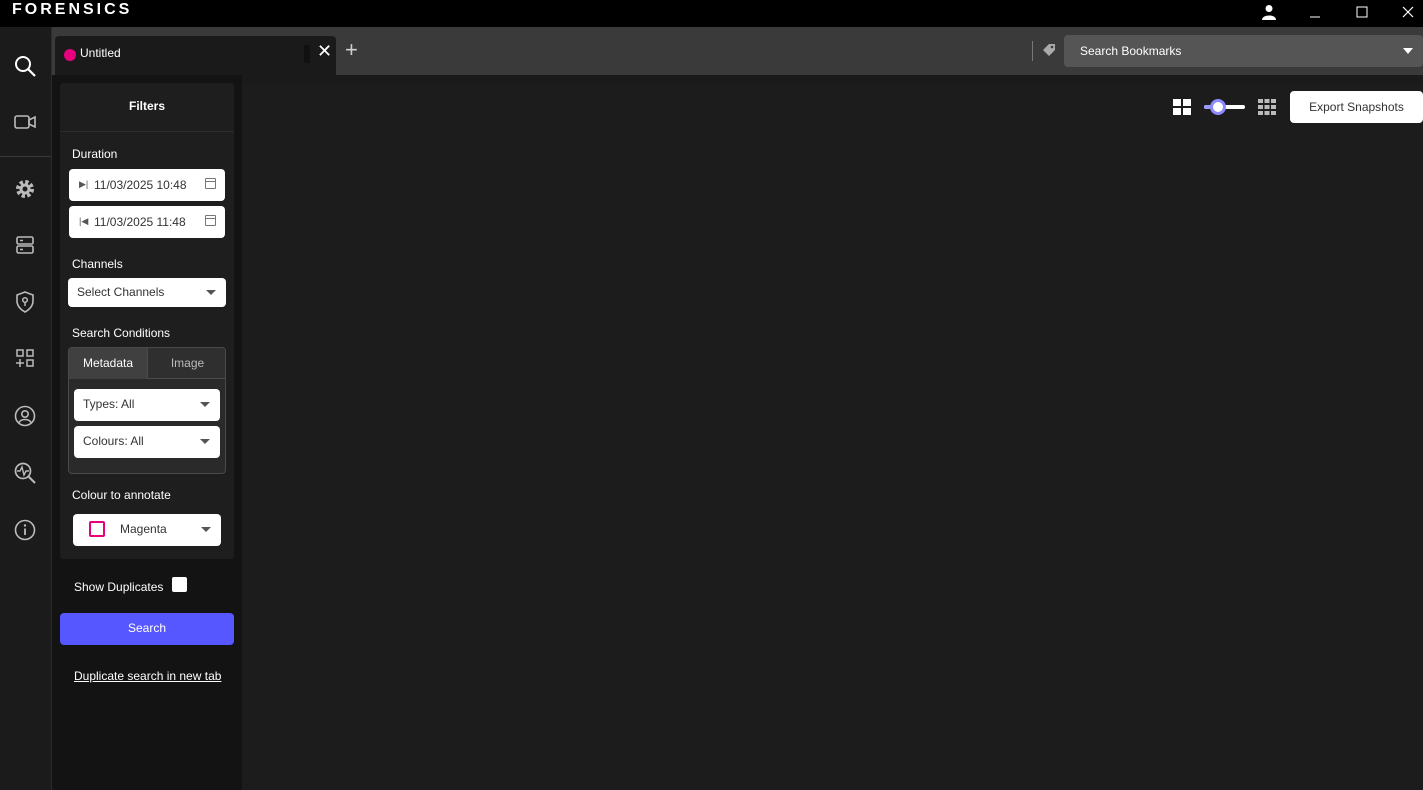 The height and width of the screenshot is (790, 1423). I want to click on bookmark-divider, so click(1032, 51).